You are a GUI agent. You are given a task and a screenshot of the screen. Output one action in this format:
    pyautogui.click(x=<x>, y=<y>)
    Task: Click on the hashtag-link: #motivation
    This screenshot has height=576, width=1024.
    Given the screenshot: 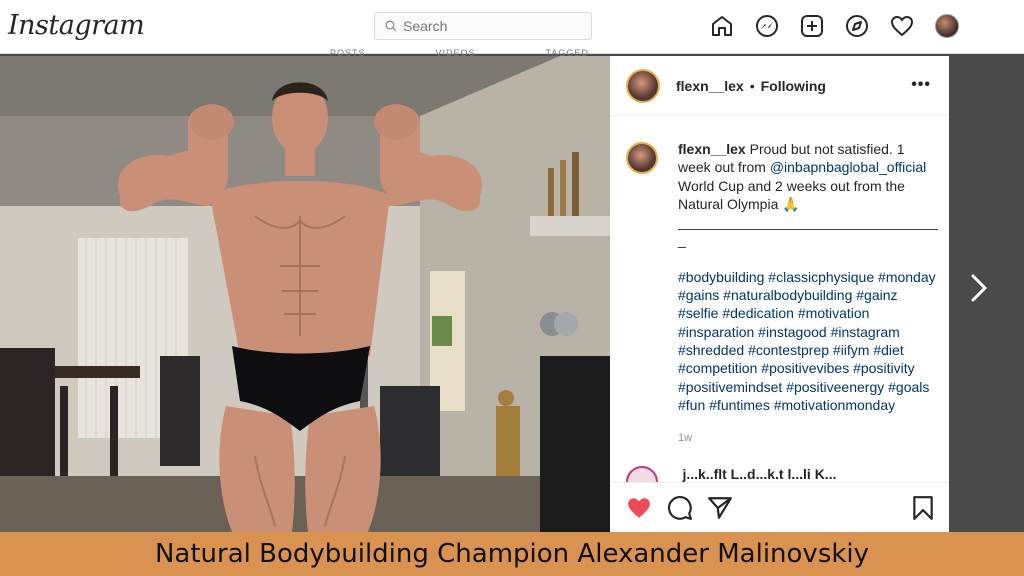 What is the action you would take?
    pyautogui.click(x=834, y=313)
    